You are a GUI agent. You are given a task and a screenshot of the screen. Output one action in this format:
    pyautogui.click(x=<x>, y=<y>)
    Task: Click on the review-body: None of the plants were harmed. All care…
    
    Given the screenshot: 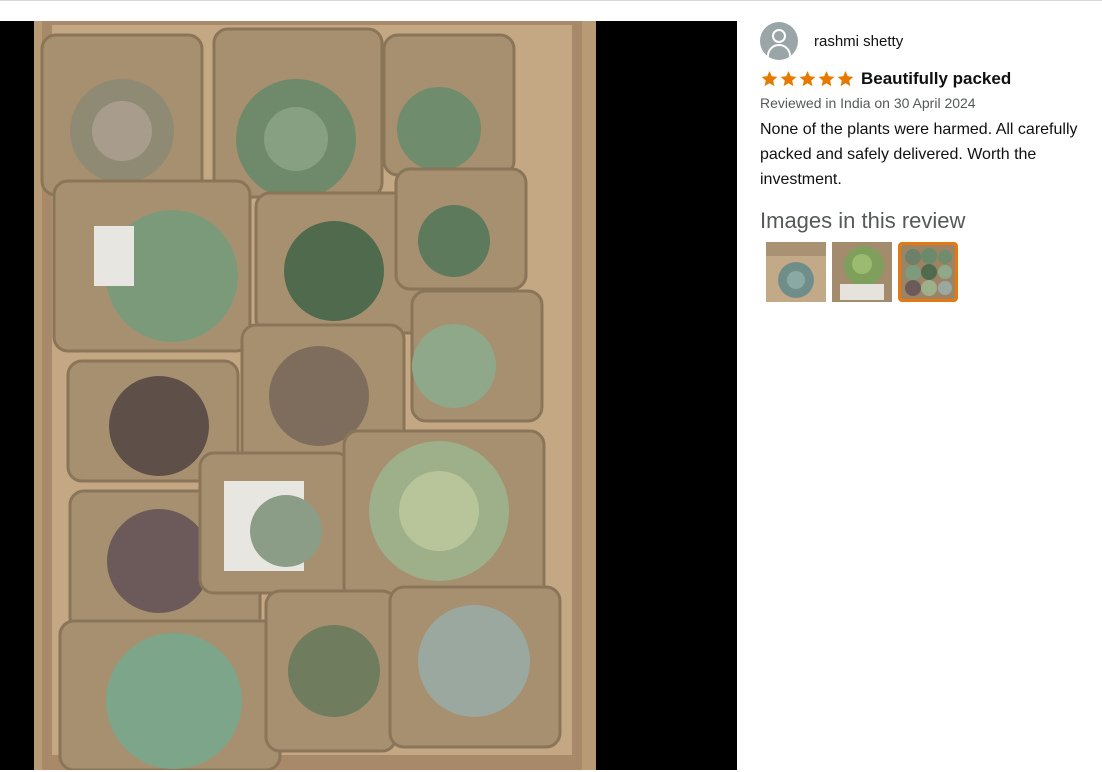 What is the action you would take?
    pyautogui.click(x=919, y=154)
    